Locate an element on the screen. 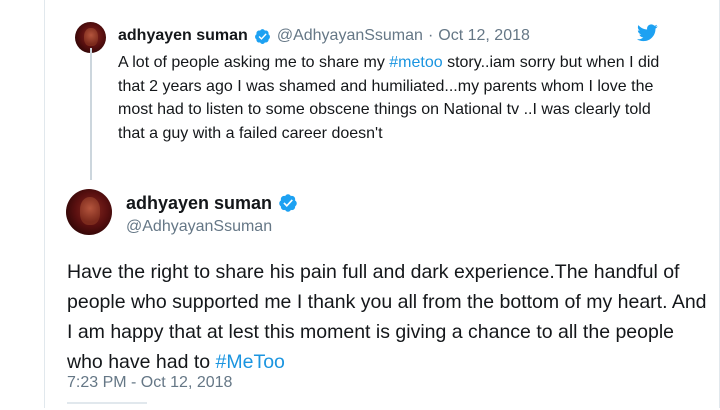 The height and width of the screenshot is (410, 720). main-author-row: adhyayen suman is located at coordinates (215, 203).